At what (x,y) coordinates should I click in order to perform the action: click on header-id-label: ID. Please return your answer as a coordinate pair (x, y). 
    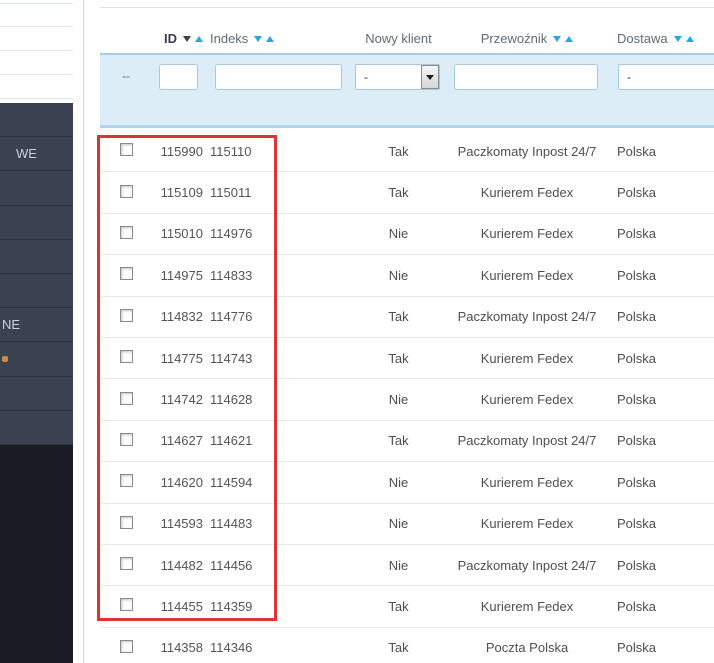
    Looking at the image, I should click on (170, 38).